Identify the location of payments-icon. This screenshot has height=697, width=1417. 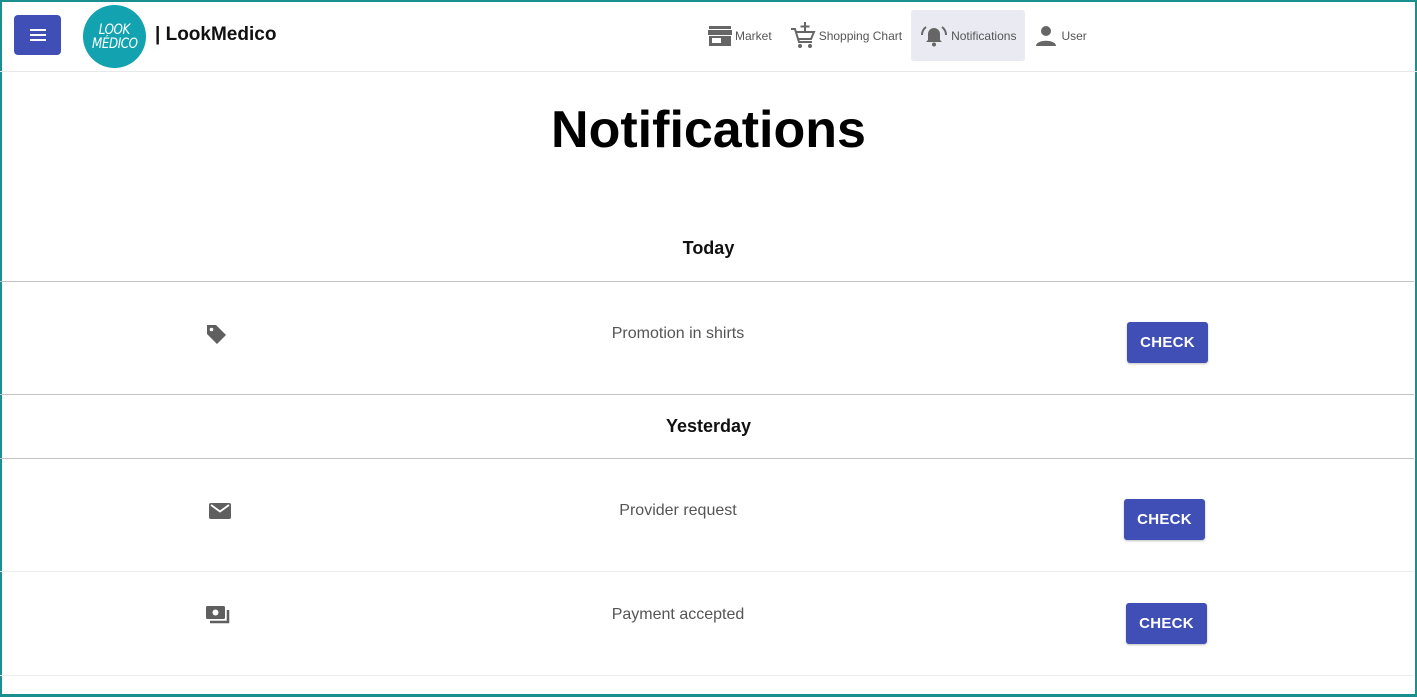
(218, 615).